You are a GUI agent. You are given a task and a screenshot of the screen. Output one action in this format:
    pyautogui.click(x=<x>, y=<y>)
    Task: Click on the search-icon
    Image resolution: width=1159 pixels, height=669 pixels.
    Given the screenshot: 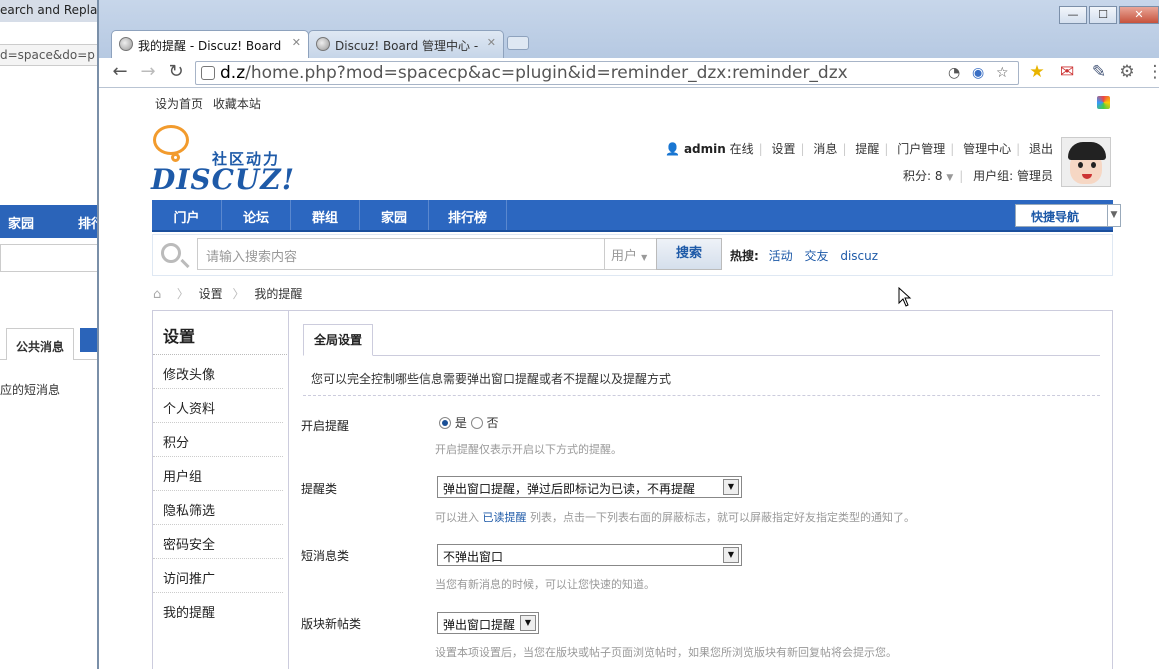 What is the action you would take?
    pyautogui.click(x=171, y=253)
    